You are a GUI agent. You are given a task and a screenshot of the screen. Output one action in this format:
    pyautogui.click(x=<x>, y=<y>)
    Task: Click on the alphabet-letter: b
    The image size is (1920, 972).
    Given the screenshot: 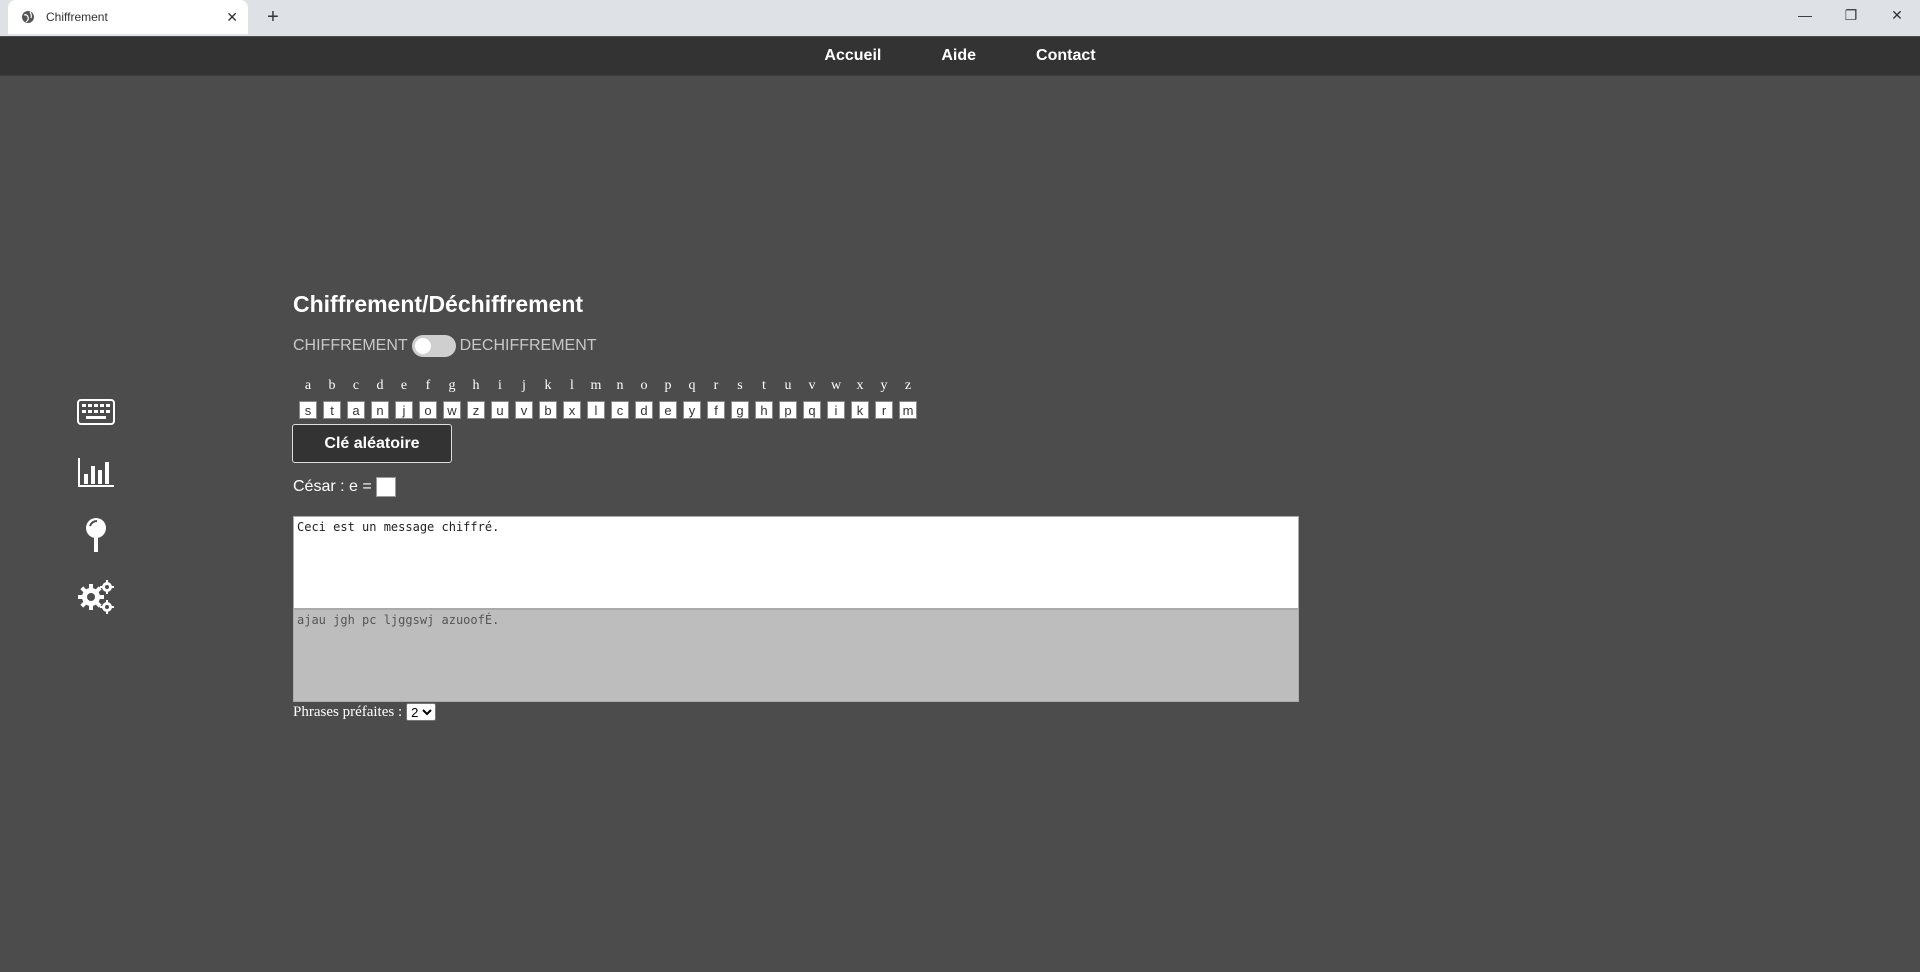 What is the action you would take?
    pyautogui.click(x=332, y=385)
    